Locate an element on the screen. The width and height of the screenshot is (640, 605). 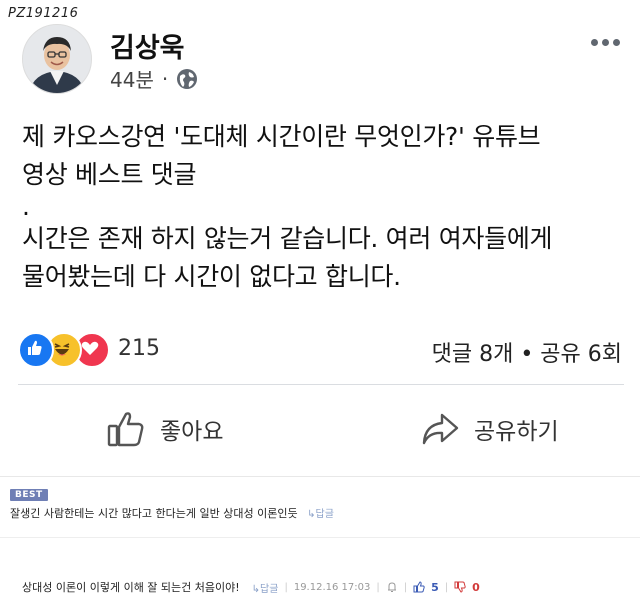
like-button: 좋아요 is located at coordinates (164, 429).